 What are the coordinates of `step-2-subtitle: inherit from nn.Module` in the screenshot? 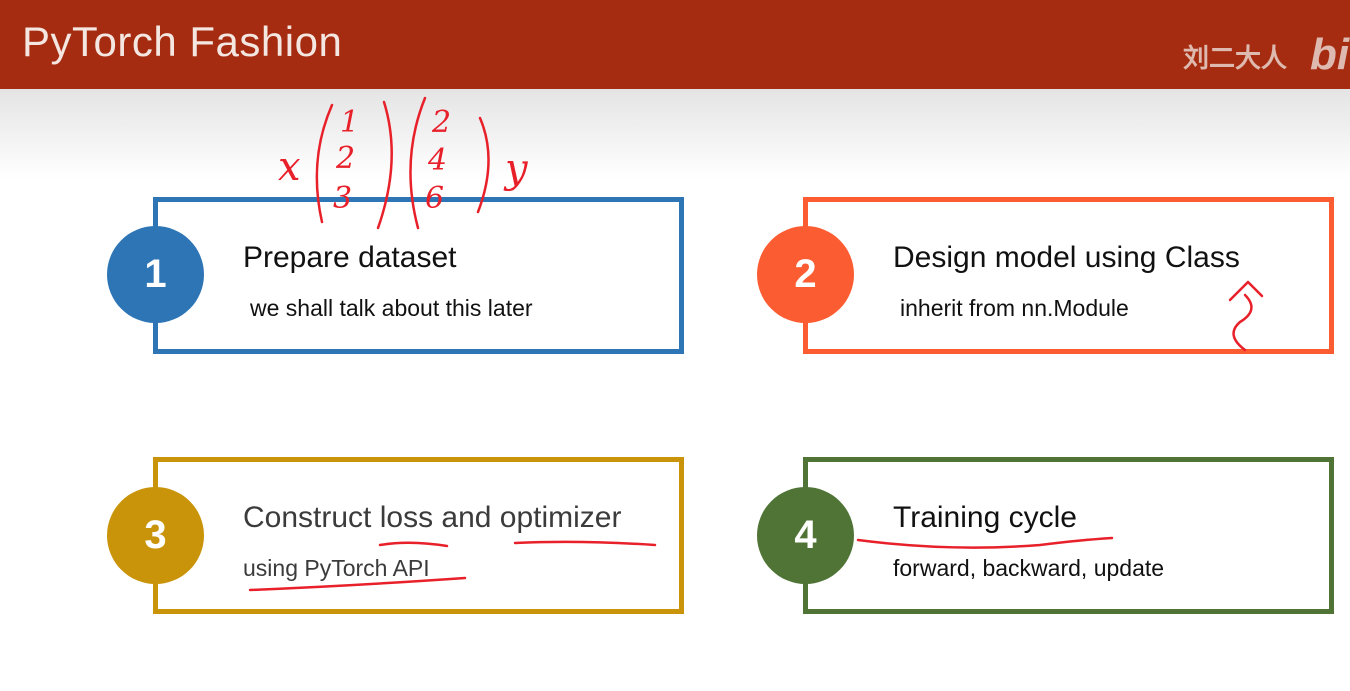 It's located at (1014, 308).